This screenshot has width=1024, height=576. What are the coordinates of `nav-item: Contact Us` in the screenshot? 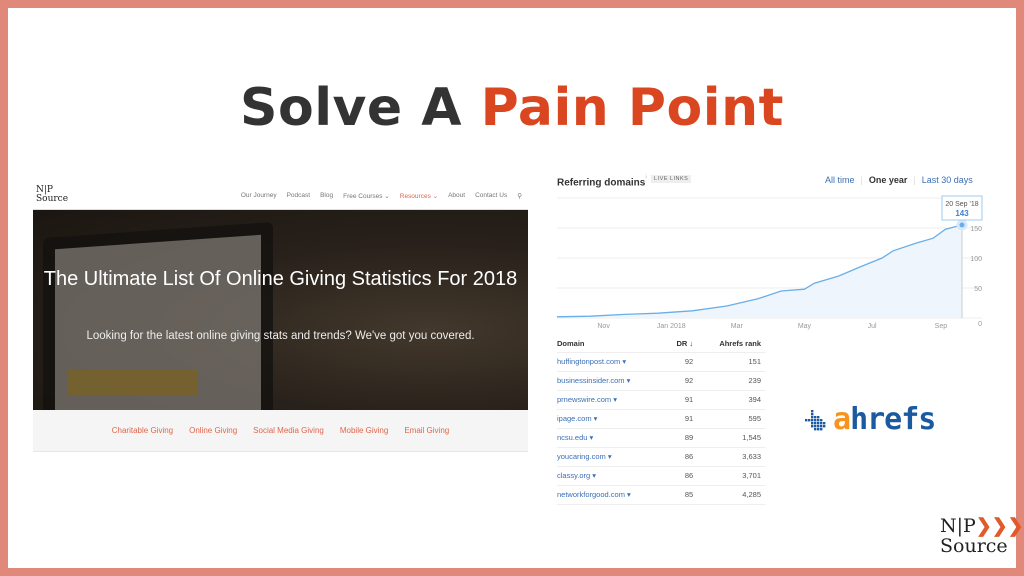 It's located at (491, 196).